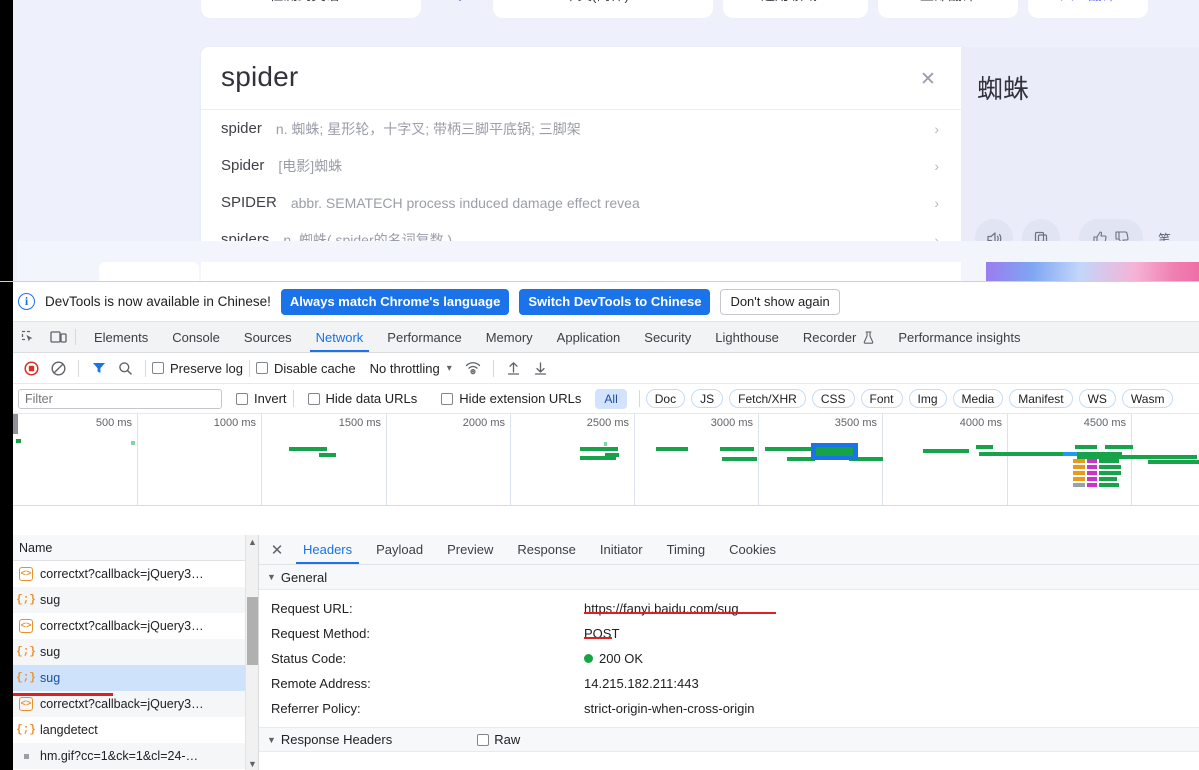 This screenshot has height=770, width=1199. Describe the element at coordinates (261, 368) in the screenshot. I see `checkbox-box` at that location.